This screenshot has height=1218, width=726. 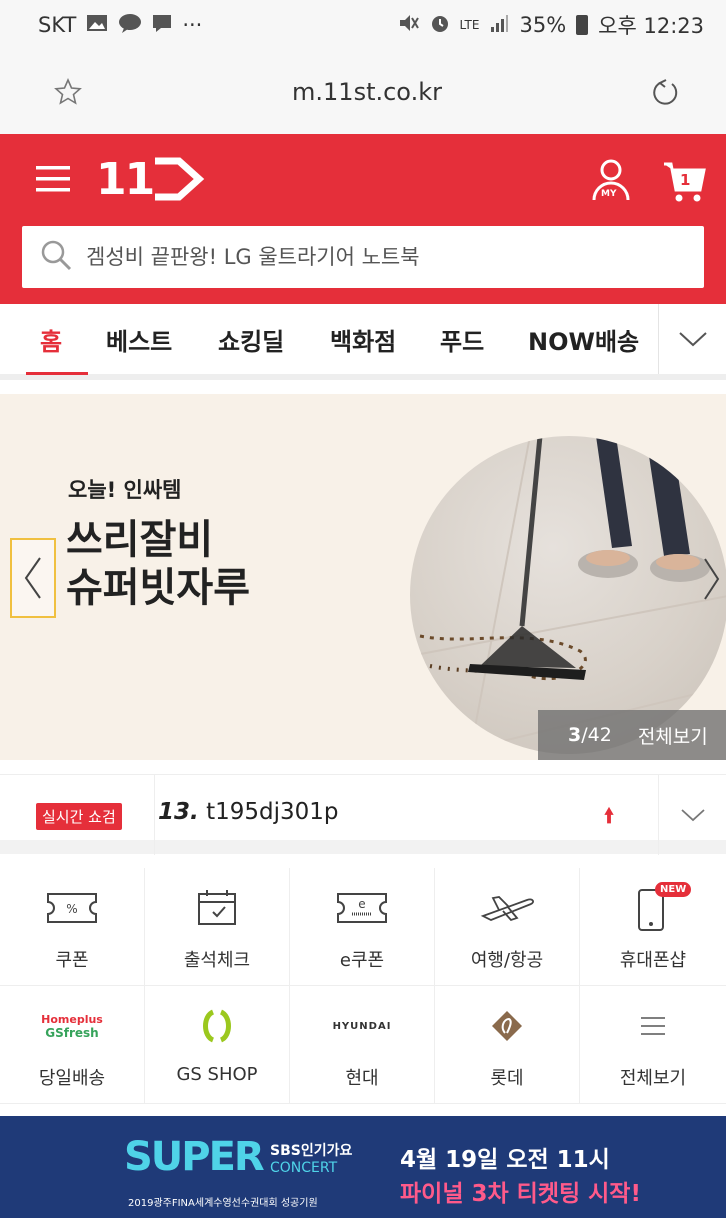 What do you see at coordinates (304, 1168) in the screenshot?
I see `promo-logo-sub: CONCERT` at bounding box center [304, 1168].